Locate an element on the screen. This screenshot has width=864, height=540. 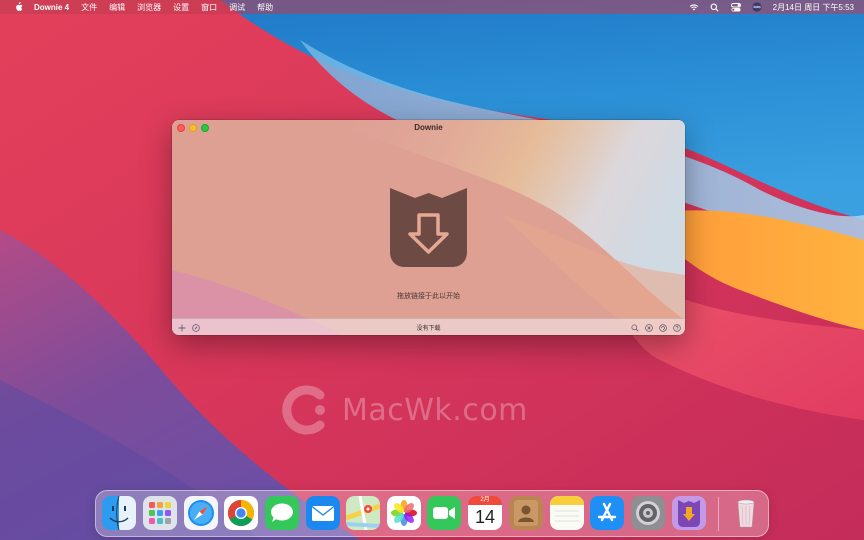
dock-trash-icon is located at coordinates (746, 513).